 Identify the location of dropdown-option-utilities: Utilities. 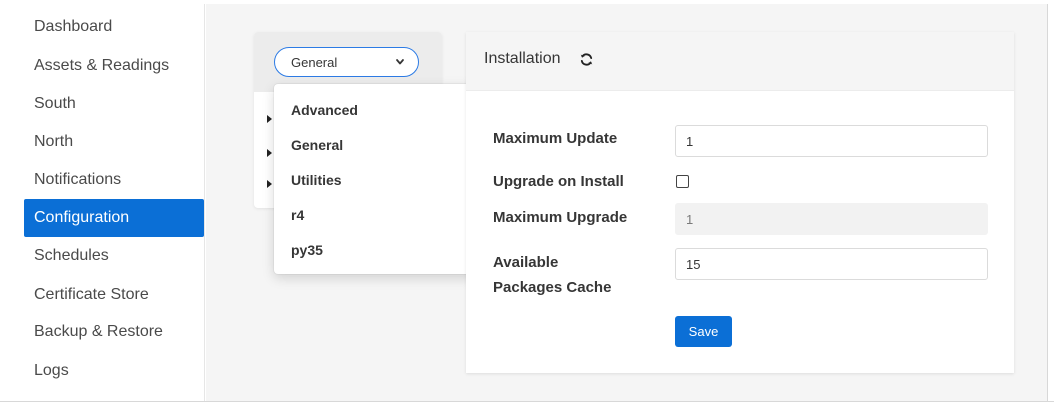
(316, 180).